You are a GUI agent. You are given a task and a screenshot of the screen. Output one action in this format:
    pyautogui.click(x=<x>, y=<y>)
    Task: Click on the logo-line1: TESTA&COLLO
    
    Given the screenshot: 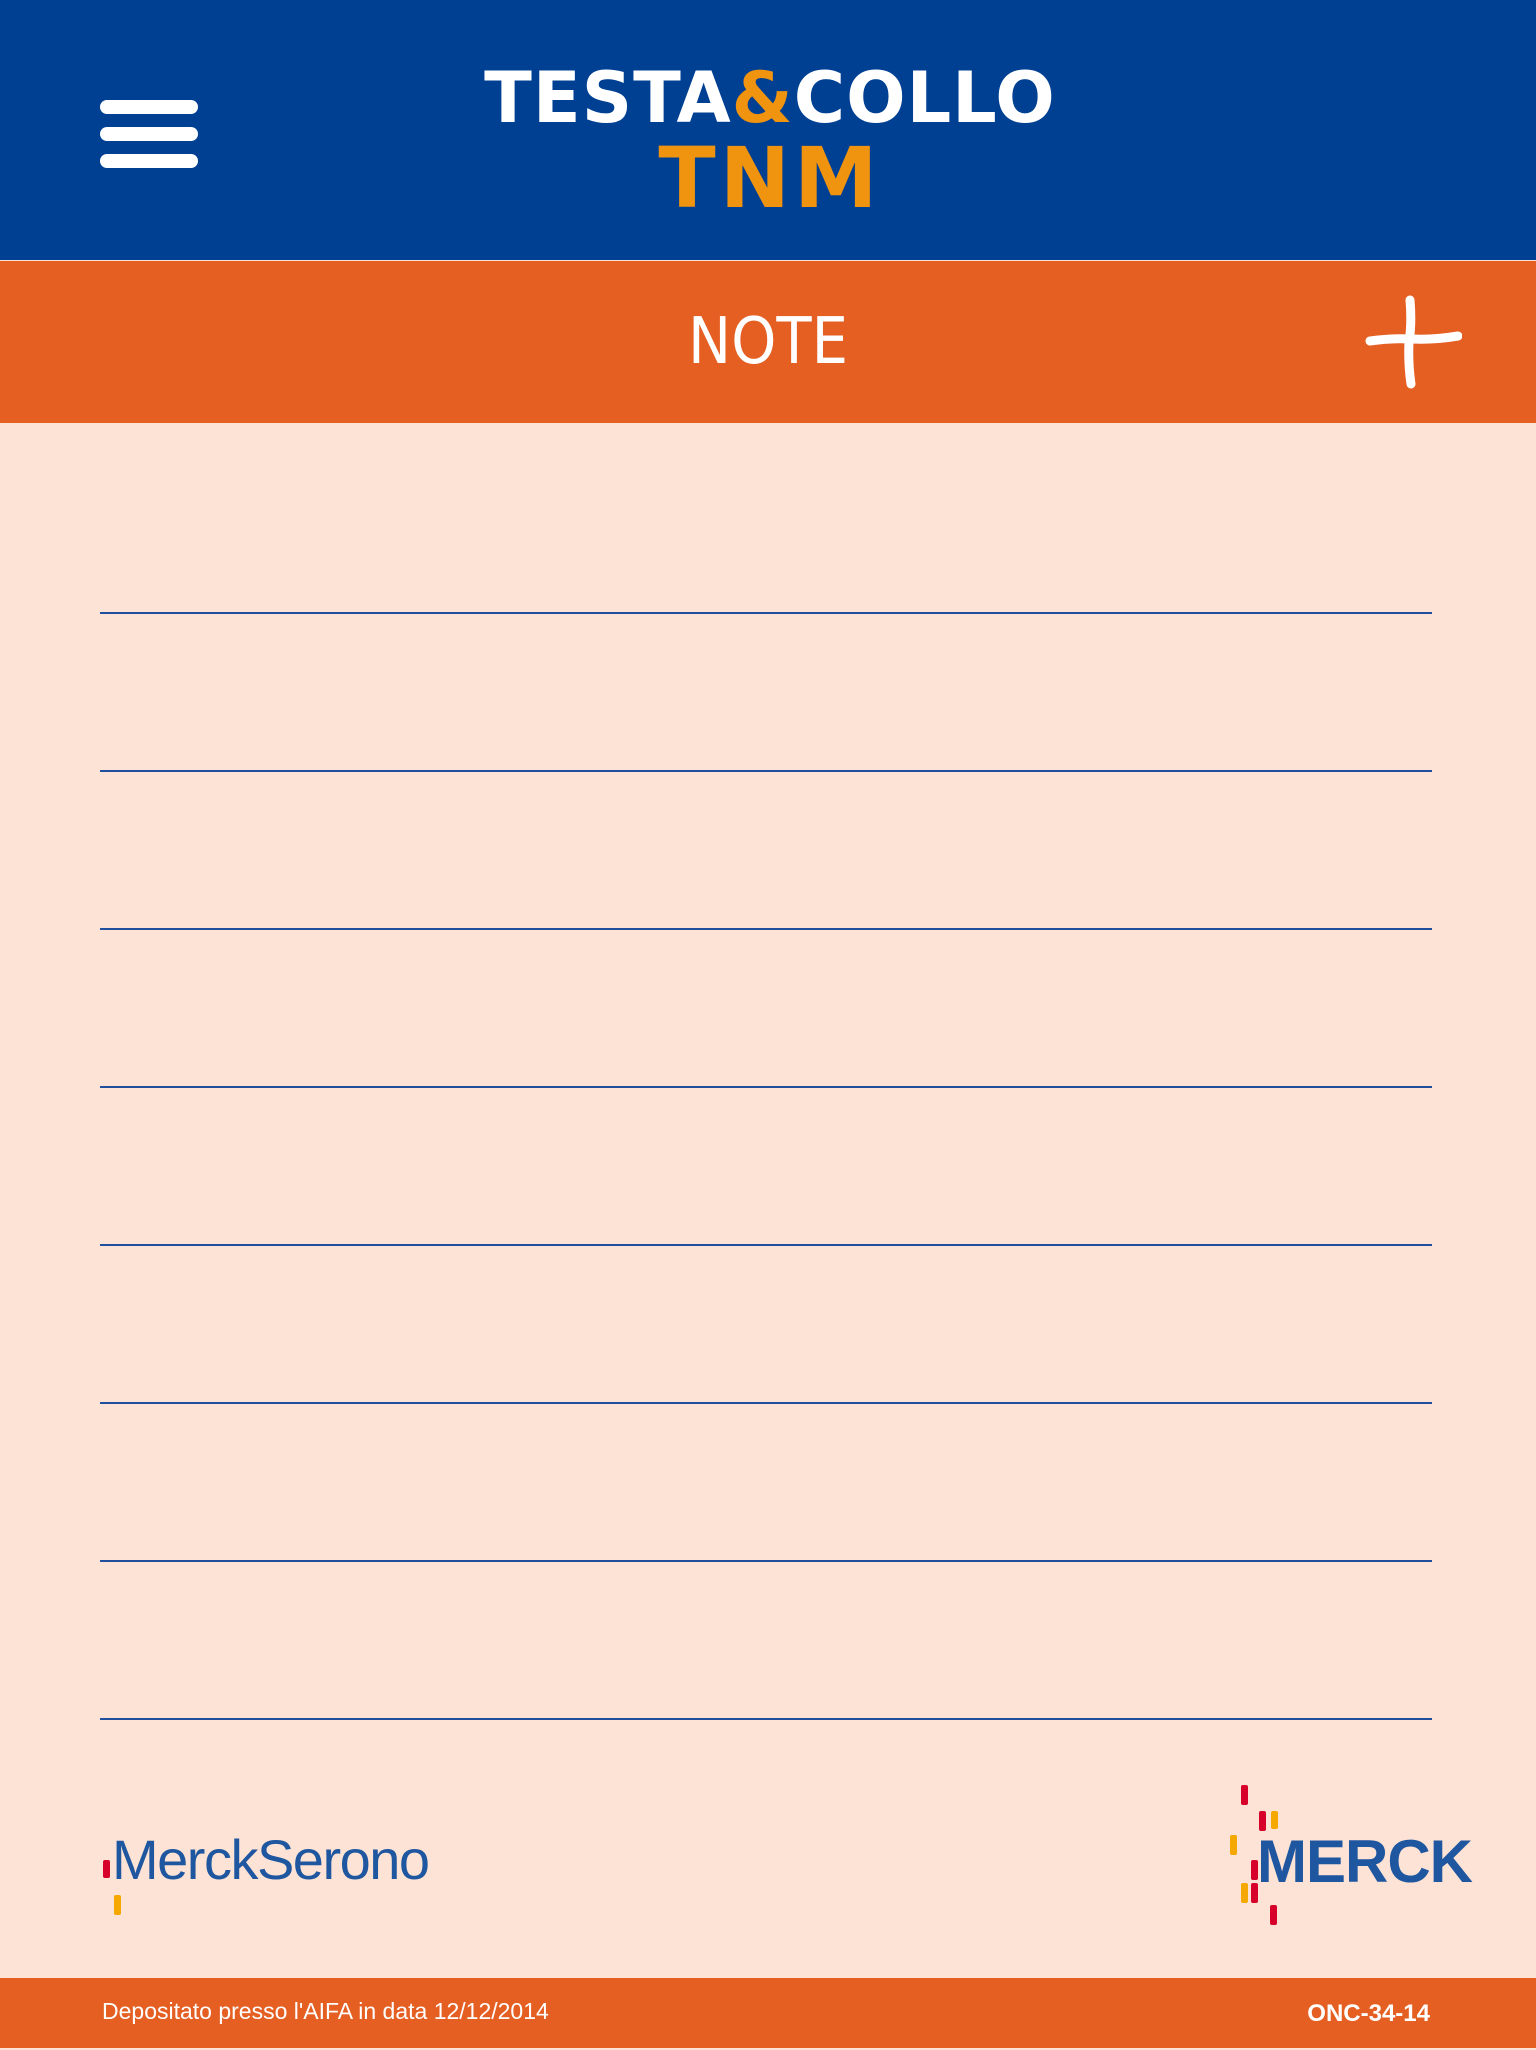 What is the action you would take?
    pyautogui.click(x=770, y=98)
    